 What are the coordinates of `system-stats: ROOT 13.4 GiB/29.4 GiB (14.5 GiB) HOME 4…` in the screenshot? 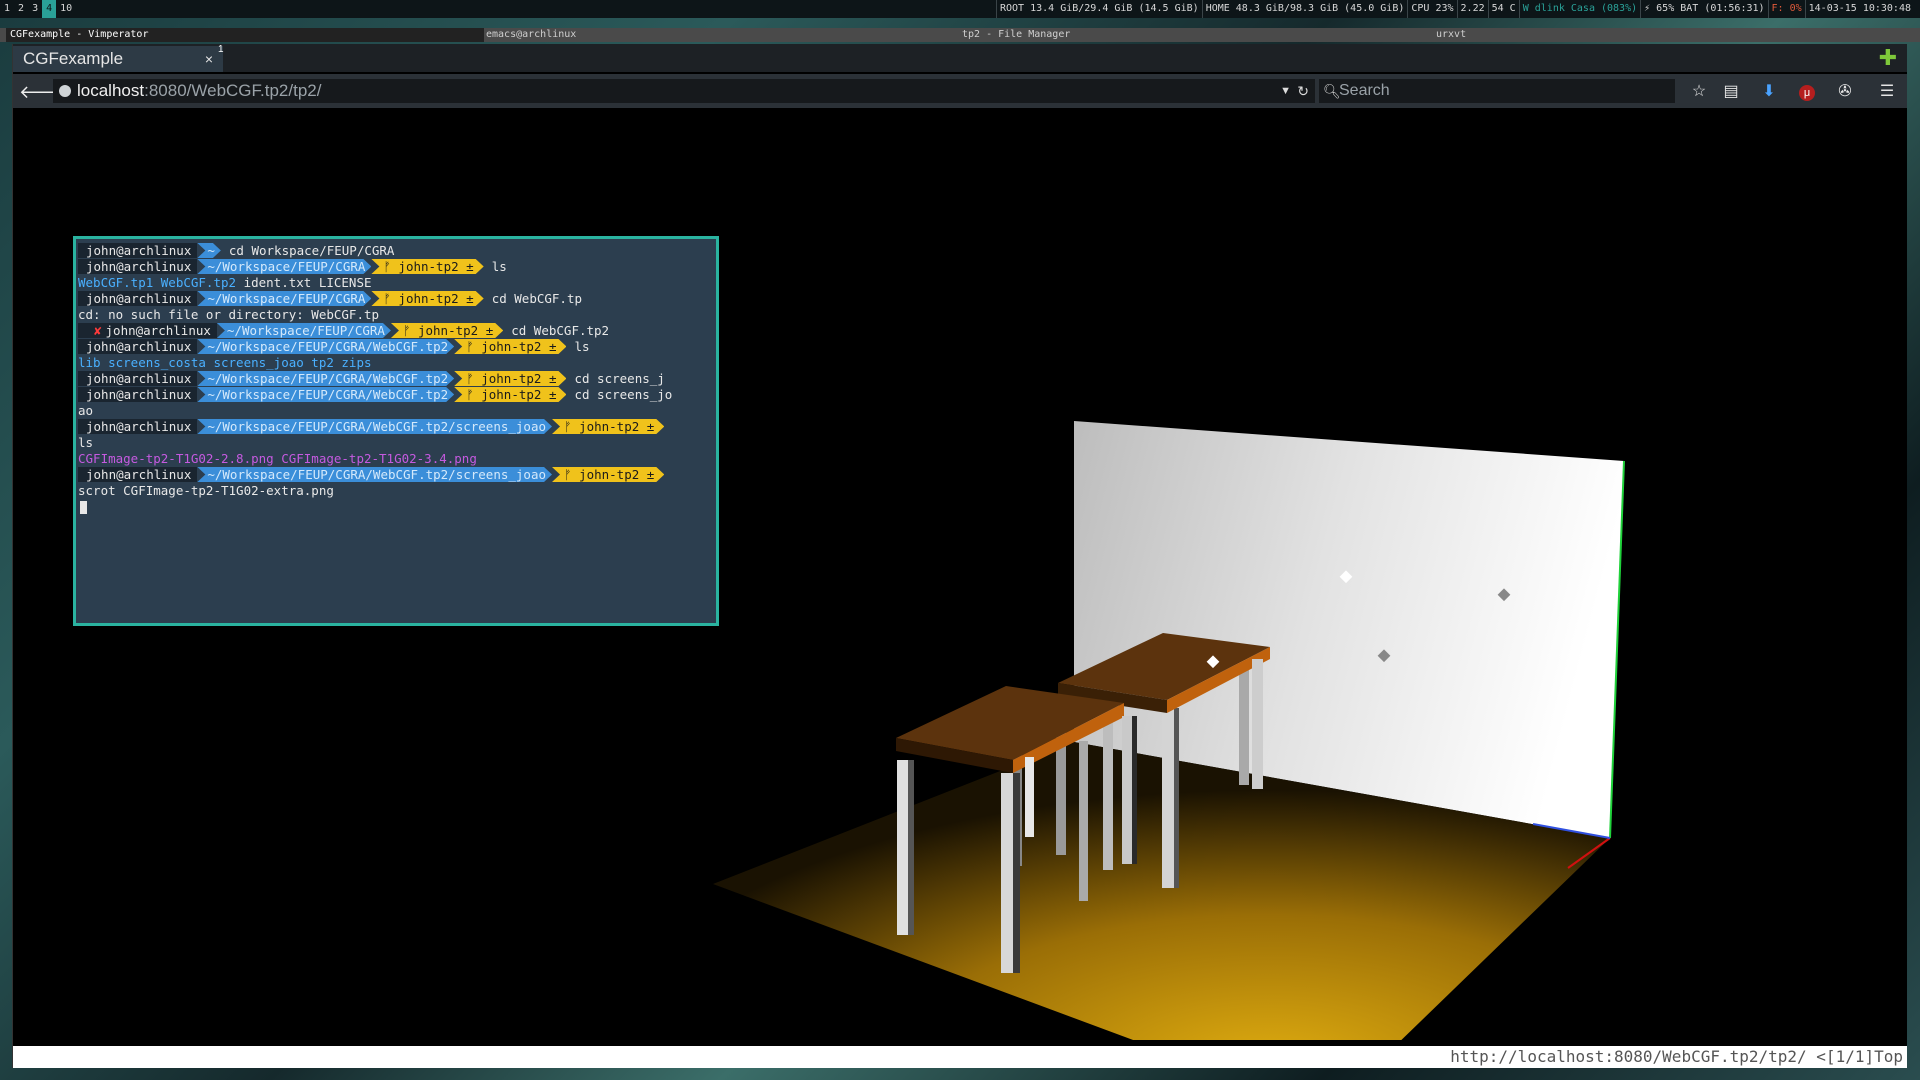 It's located at (1458, 9).